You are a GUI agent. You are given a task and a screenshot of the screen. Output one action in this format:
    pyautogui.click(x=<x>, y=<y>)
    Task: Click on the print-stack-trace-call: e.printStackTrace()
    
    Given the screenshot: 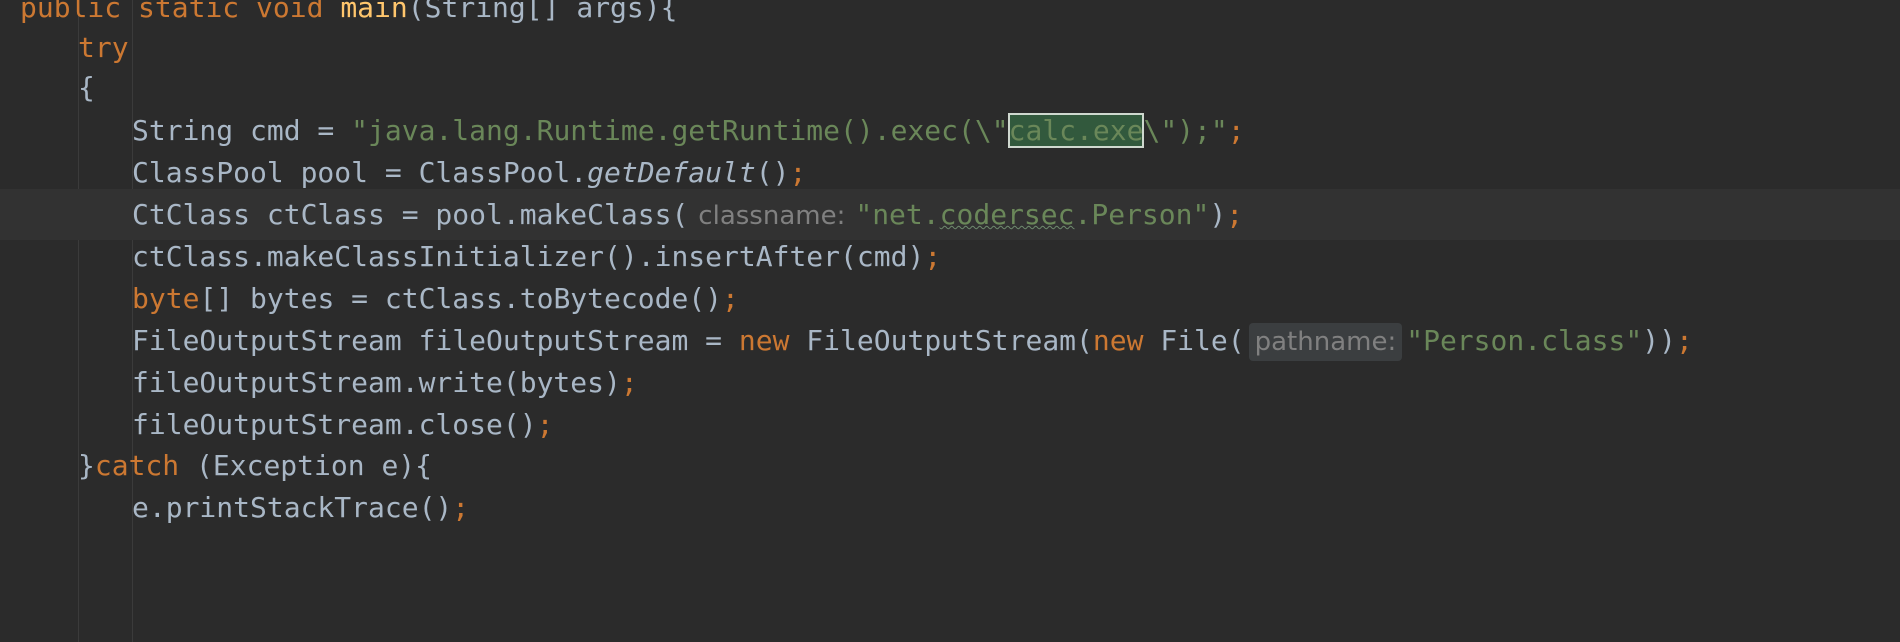 What is the action you would take?
    pyautogui.click(x=292, y=507)
    